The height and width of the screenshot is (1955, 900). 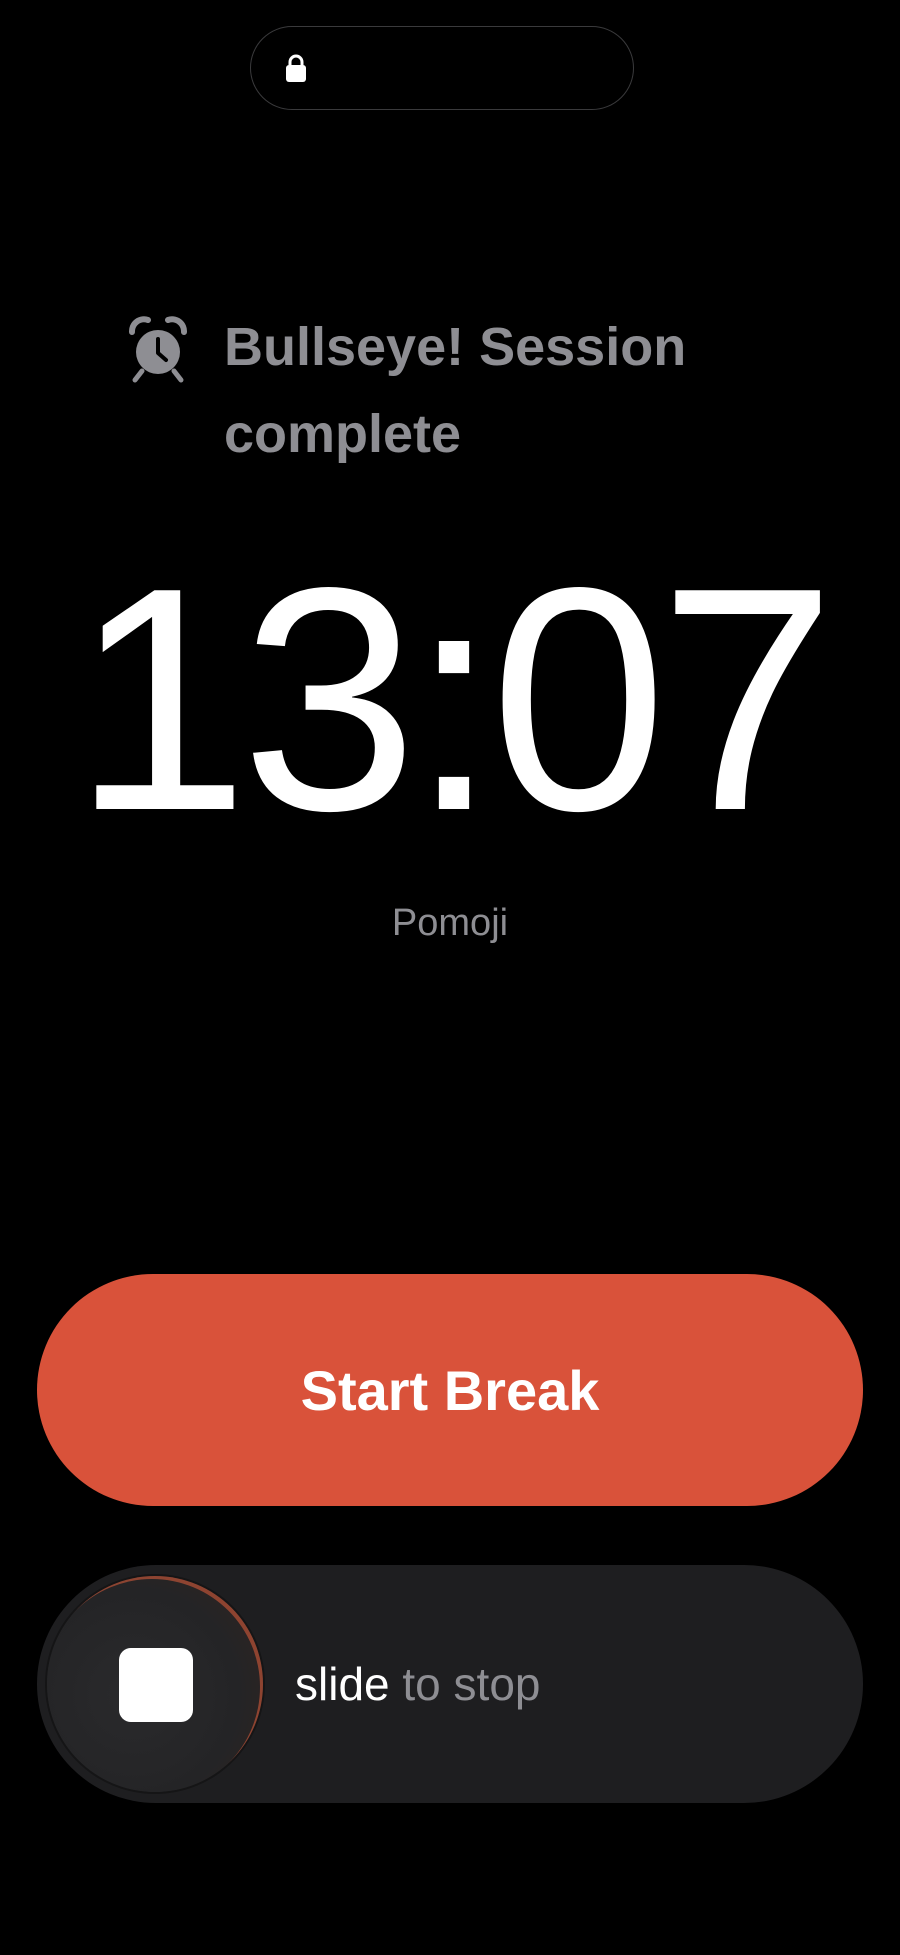 What do you see at coordinates (158, 349) in the screenshot?
I see `alarm-clock-icon` at bounding box center [158, 349].